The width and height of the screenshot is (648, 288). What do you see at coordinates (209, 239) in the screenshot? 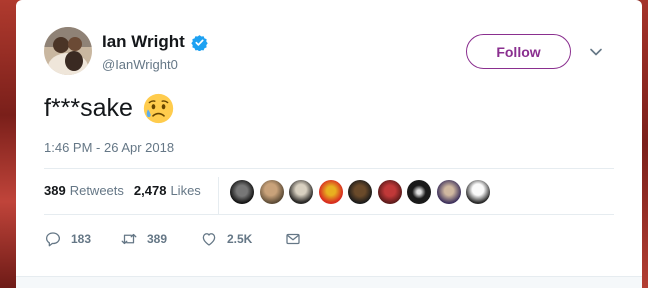
I see `heart-icon` at bounding box center [209, 239].